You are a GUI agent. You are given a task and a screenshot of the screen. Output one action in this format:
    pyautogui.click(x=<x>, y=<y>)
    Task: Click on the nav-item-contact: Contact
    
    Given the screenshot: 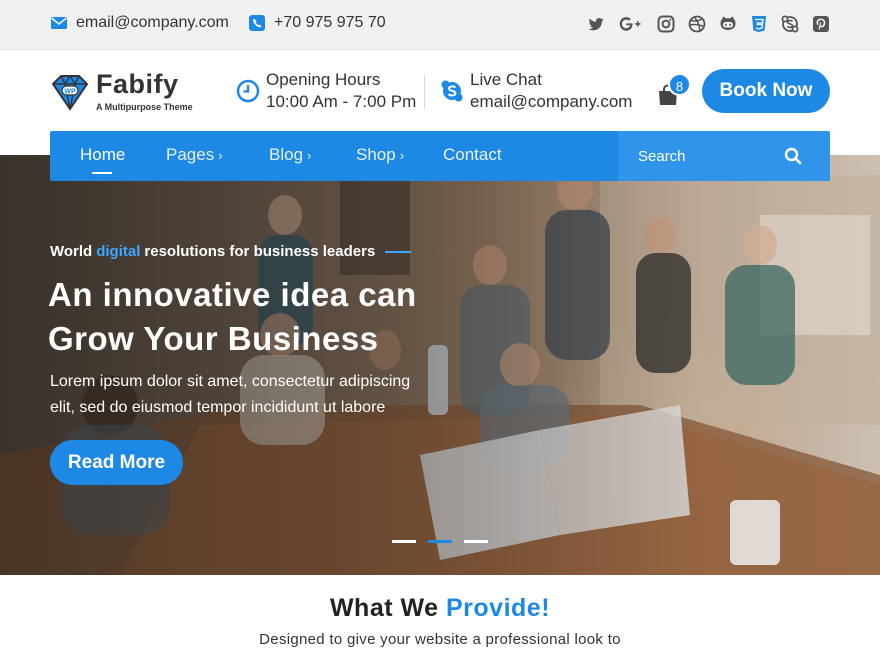 What is the action you would take?
    pyautogui.click(x=472, y=155)
    